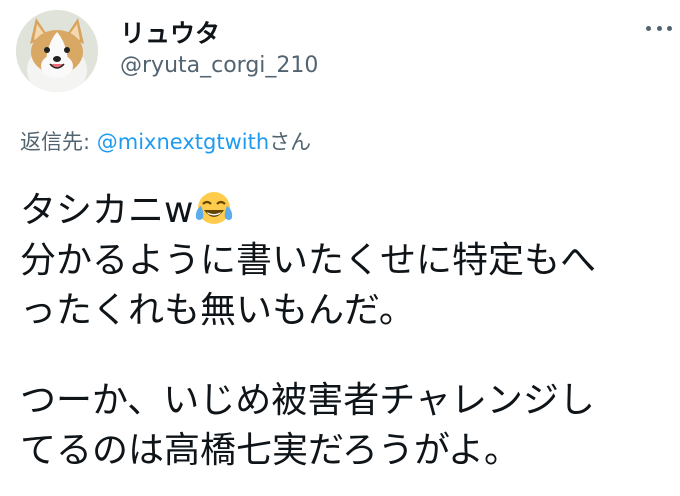 This screenshot has width=680, height=496. Describe the element at coordinates (183, 142) in the screenshot. I see `reply-mention-link: @mixnextgtwith` at that location.